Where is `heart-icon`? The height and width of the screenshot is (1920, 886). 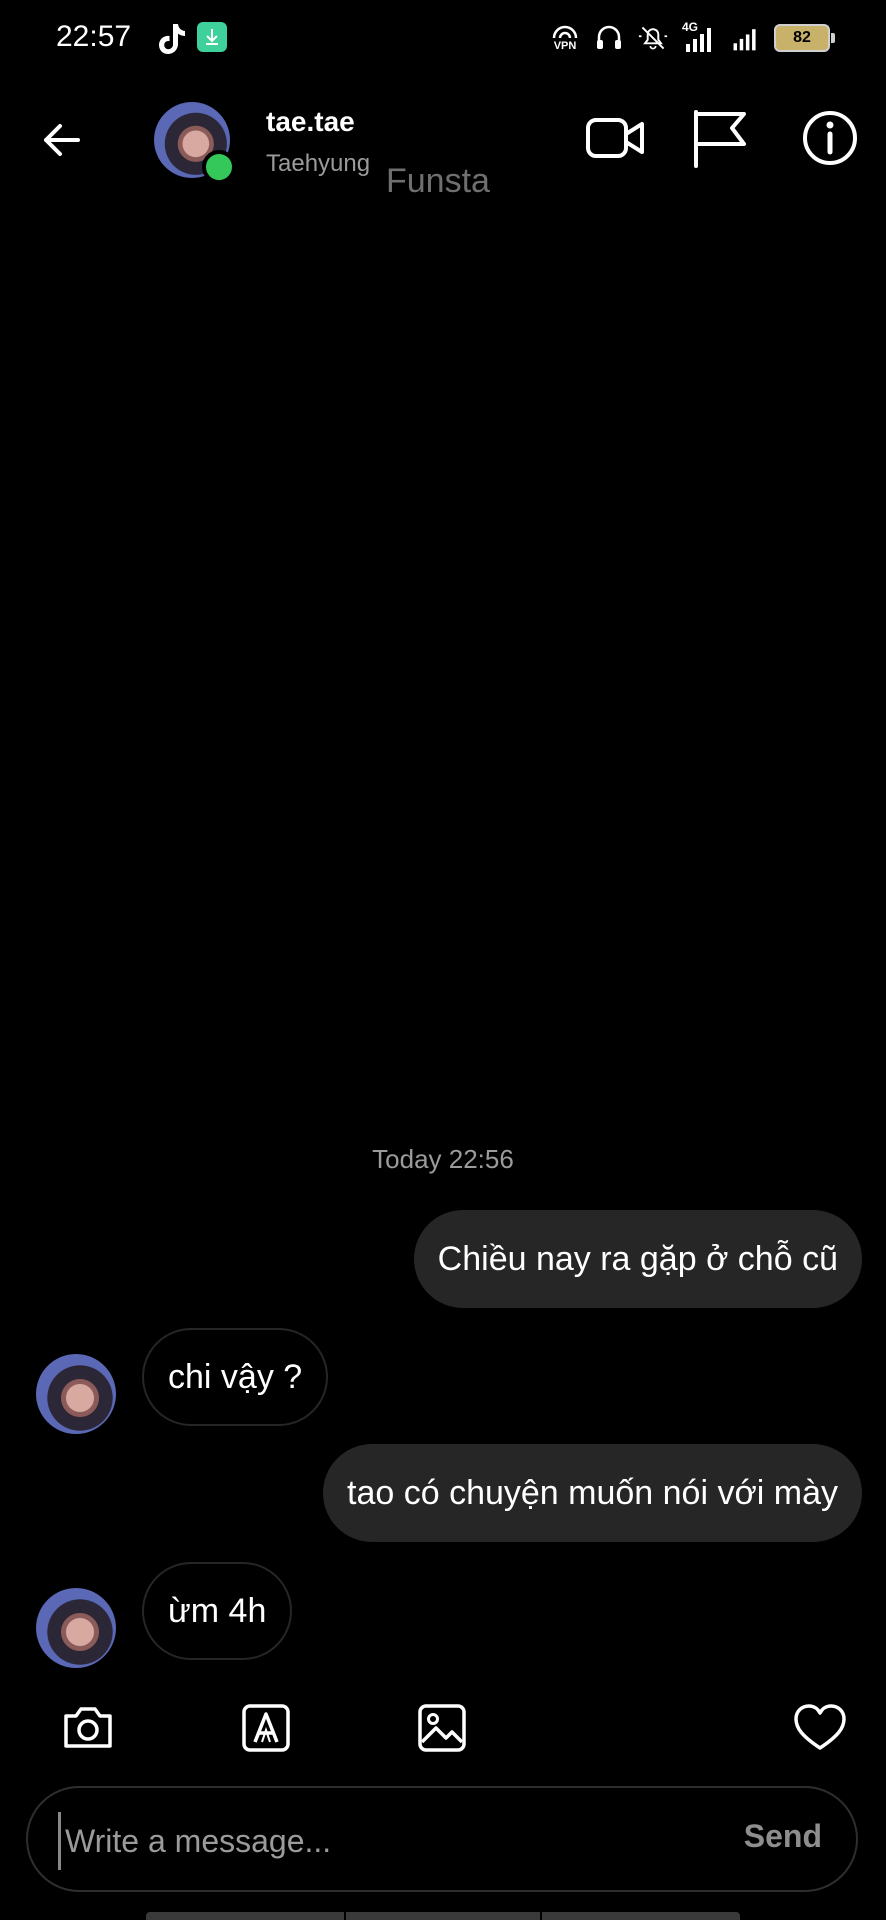 heart-icon is located at coordinates (820, 1728).